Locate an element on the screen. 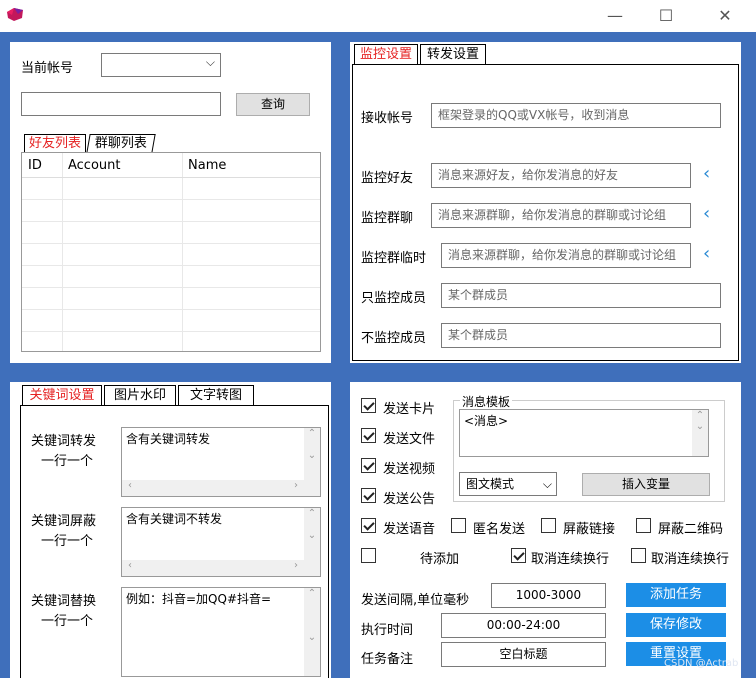 This screenshot has height=678, width=756. to-add-label: 待添加 is located at coordinates (440, 559).